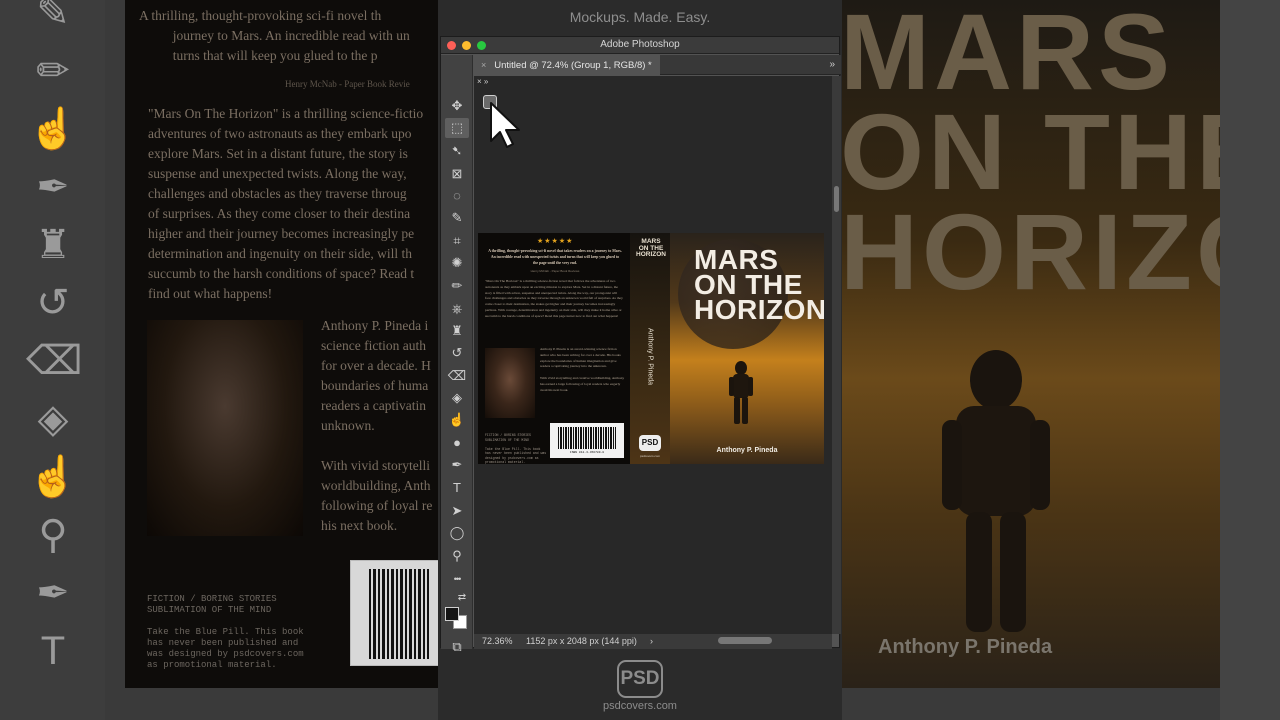  Describe the element at coordinates (650, 356) in the screenshot. I see `spine-author: Anthony P. Pineda` at that location.